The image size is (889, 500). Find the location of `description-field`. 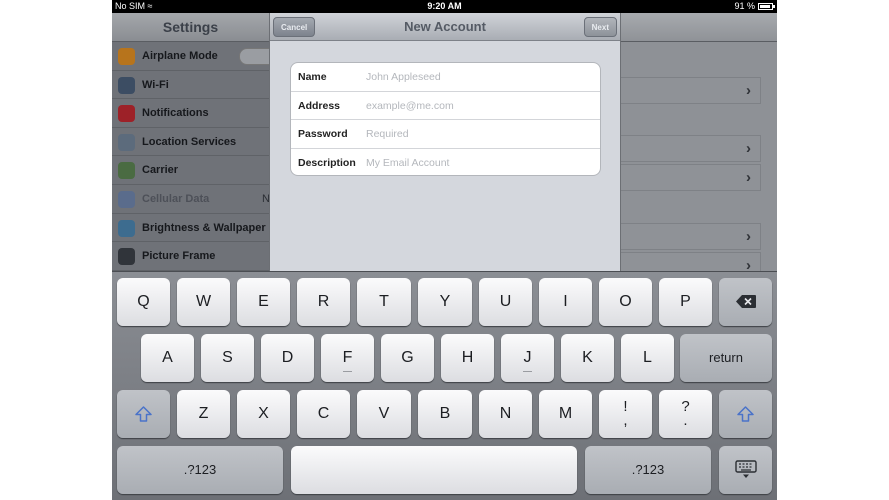

description-field is located at coordinates (478, 161).